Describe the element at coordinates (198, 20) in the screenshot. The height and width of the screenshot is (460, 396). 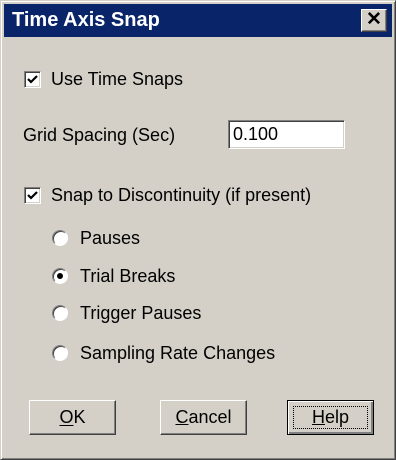
I see `title-bar: Time Axis Snap ✕` at that location.